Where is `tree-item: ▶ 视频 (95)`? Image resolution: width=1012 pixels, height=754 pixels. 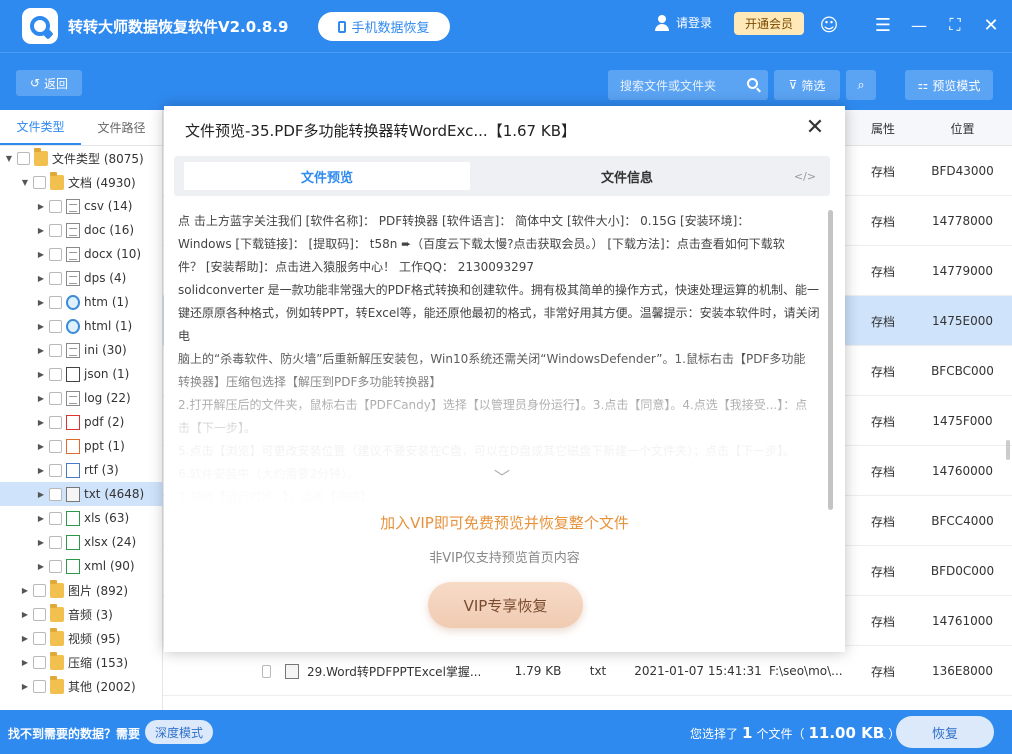
tree-item: ▶ 视频 (95) is located at coordinates (81, 638).